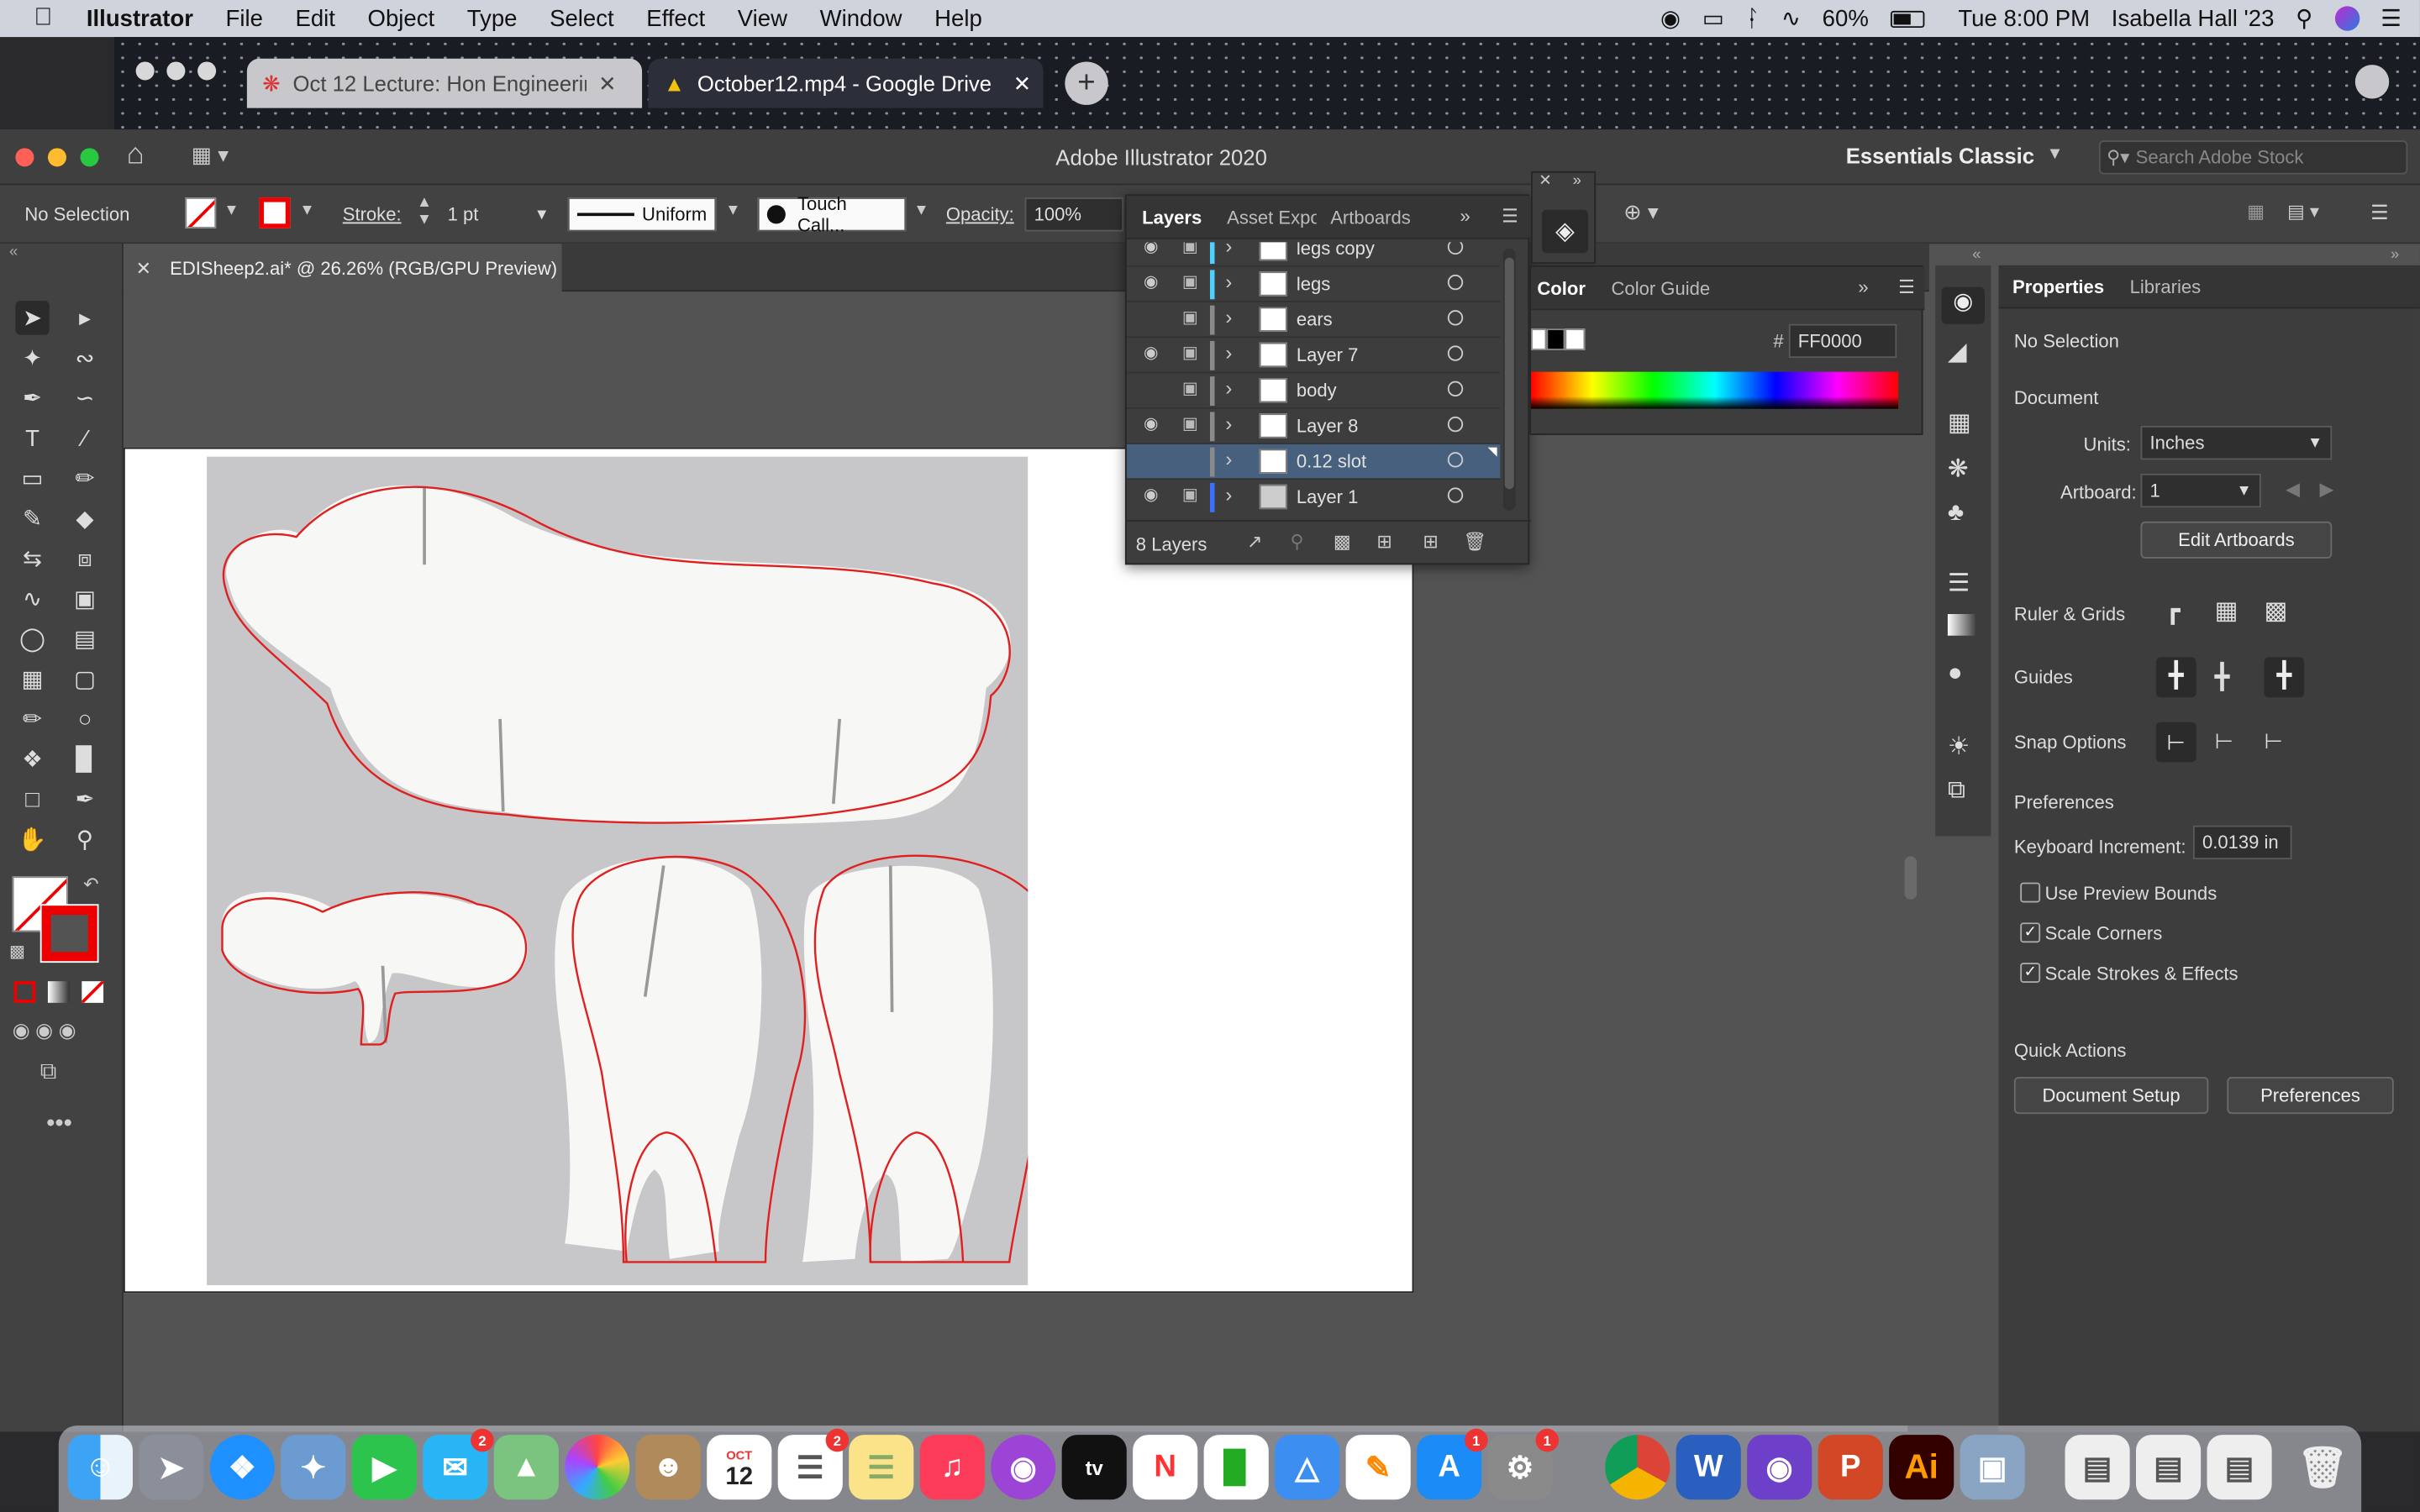 The width and height of the screenshot is (2420, 1512). Describe the element at coordinates (2293, 489) in the screenshot. I see `previous-artboard-icon: ◀` at that location.